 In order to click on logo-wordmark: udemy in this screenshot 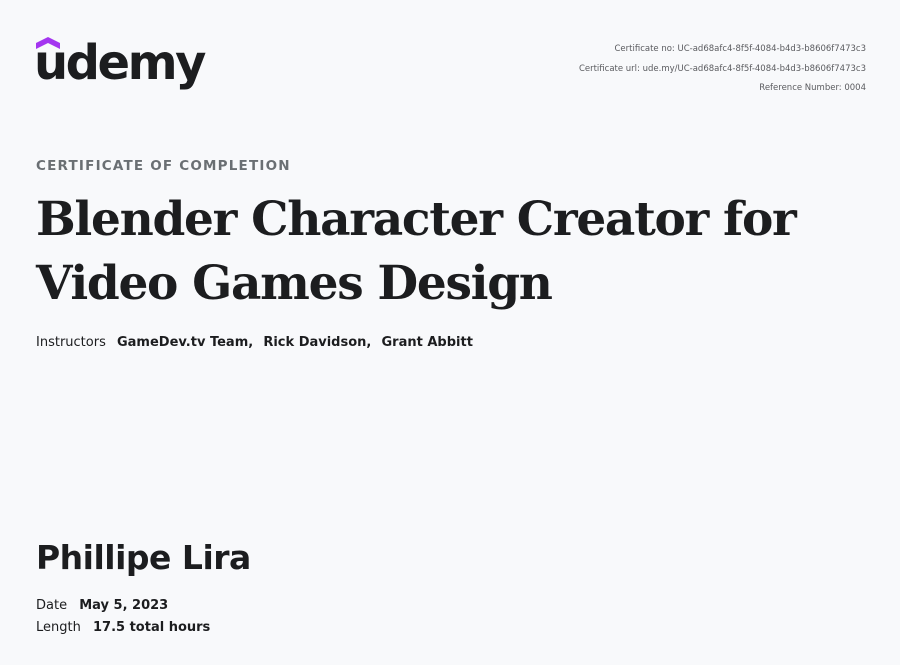, I will do `click(120, 63)`.